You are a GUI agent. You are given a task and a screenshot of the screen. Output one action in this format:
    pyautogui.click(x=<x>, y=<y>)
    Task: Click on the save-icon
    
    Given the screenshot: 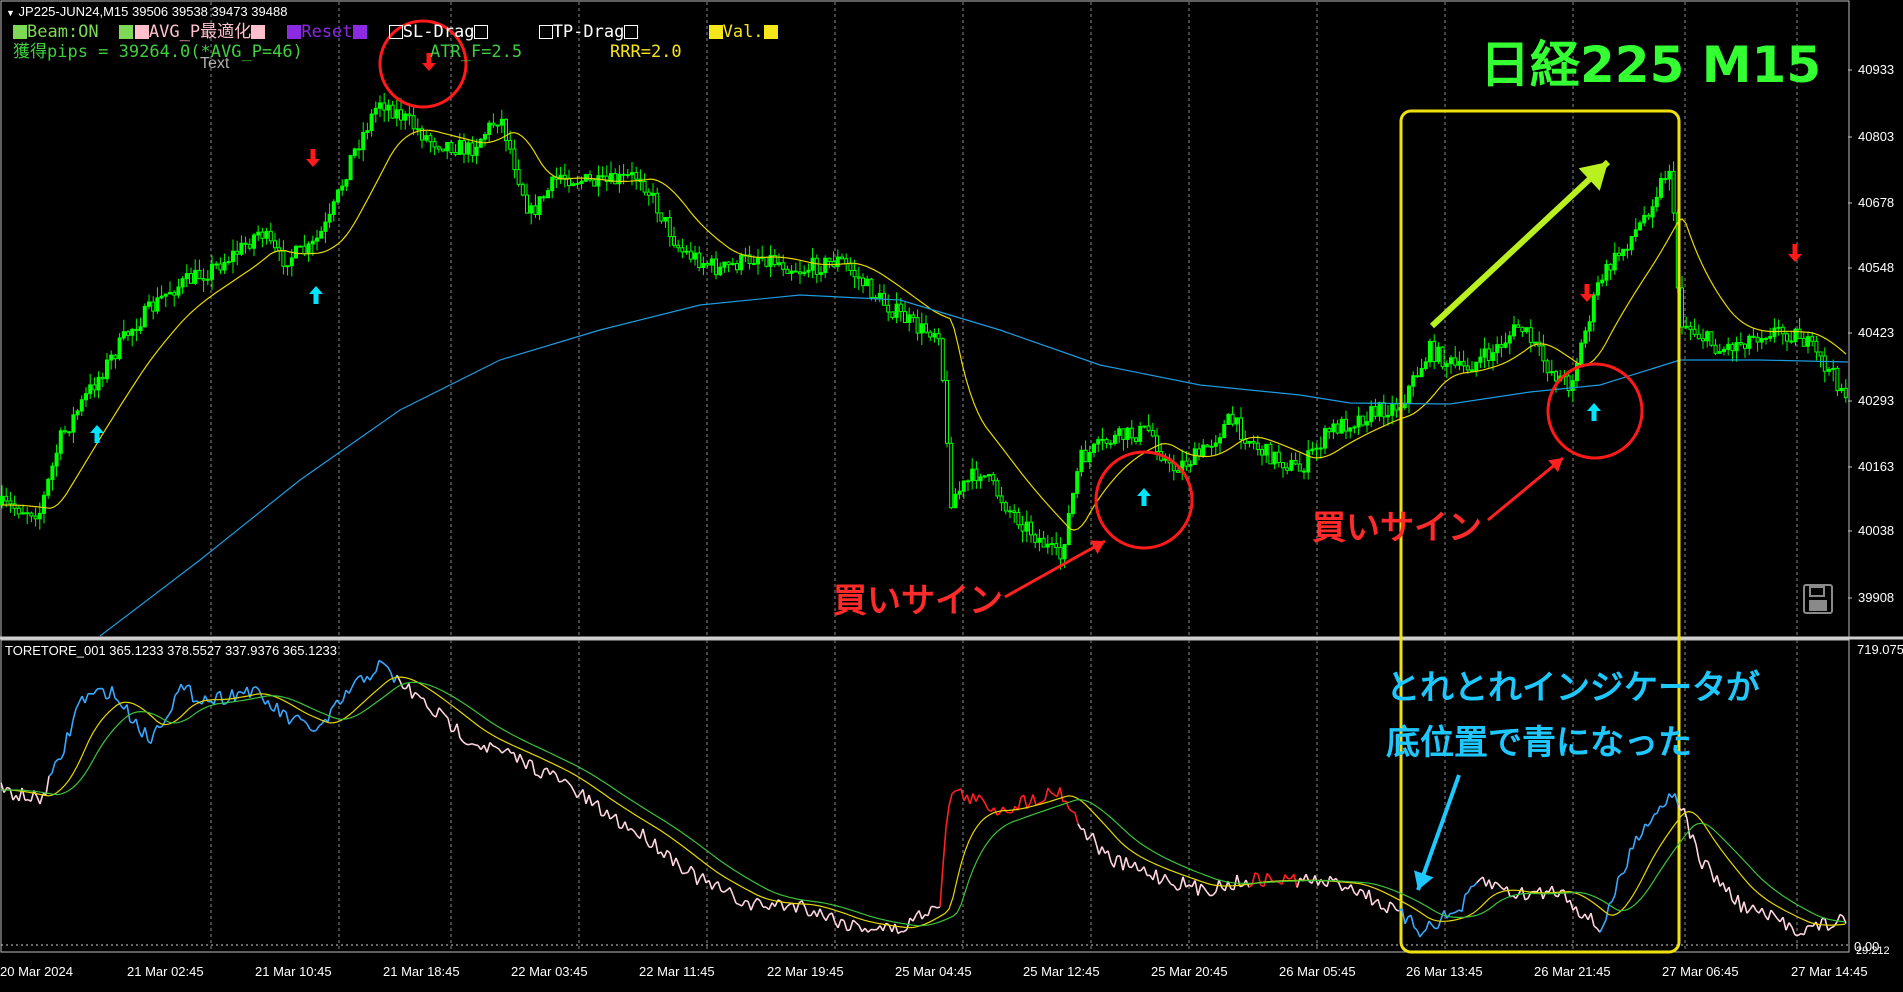 What is the action you would take?
    pyautogui.click(x=1818, y=599)
    